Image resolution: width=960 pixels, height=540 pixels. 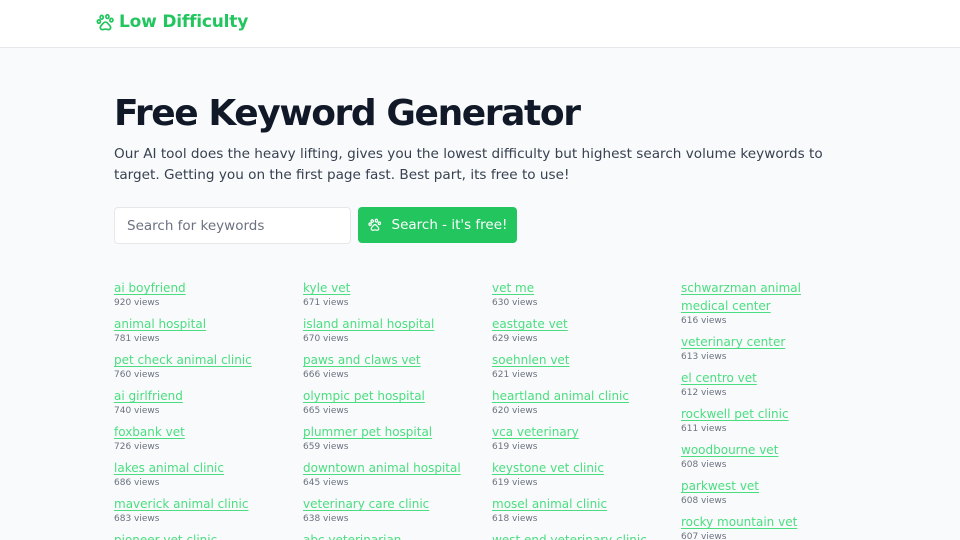 What do you see at coordinates (577, 288) in the screenshot?
I see `keyword-link: vet me` at bounding box center [577, 288].